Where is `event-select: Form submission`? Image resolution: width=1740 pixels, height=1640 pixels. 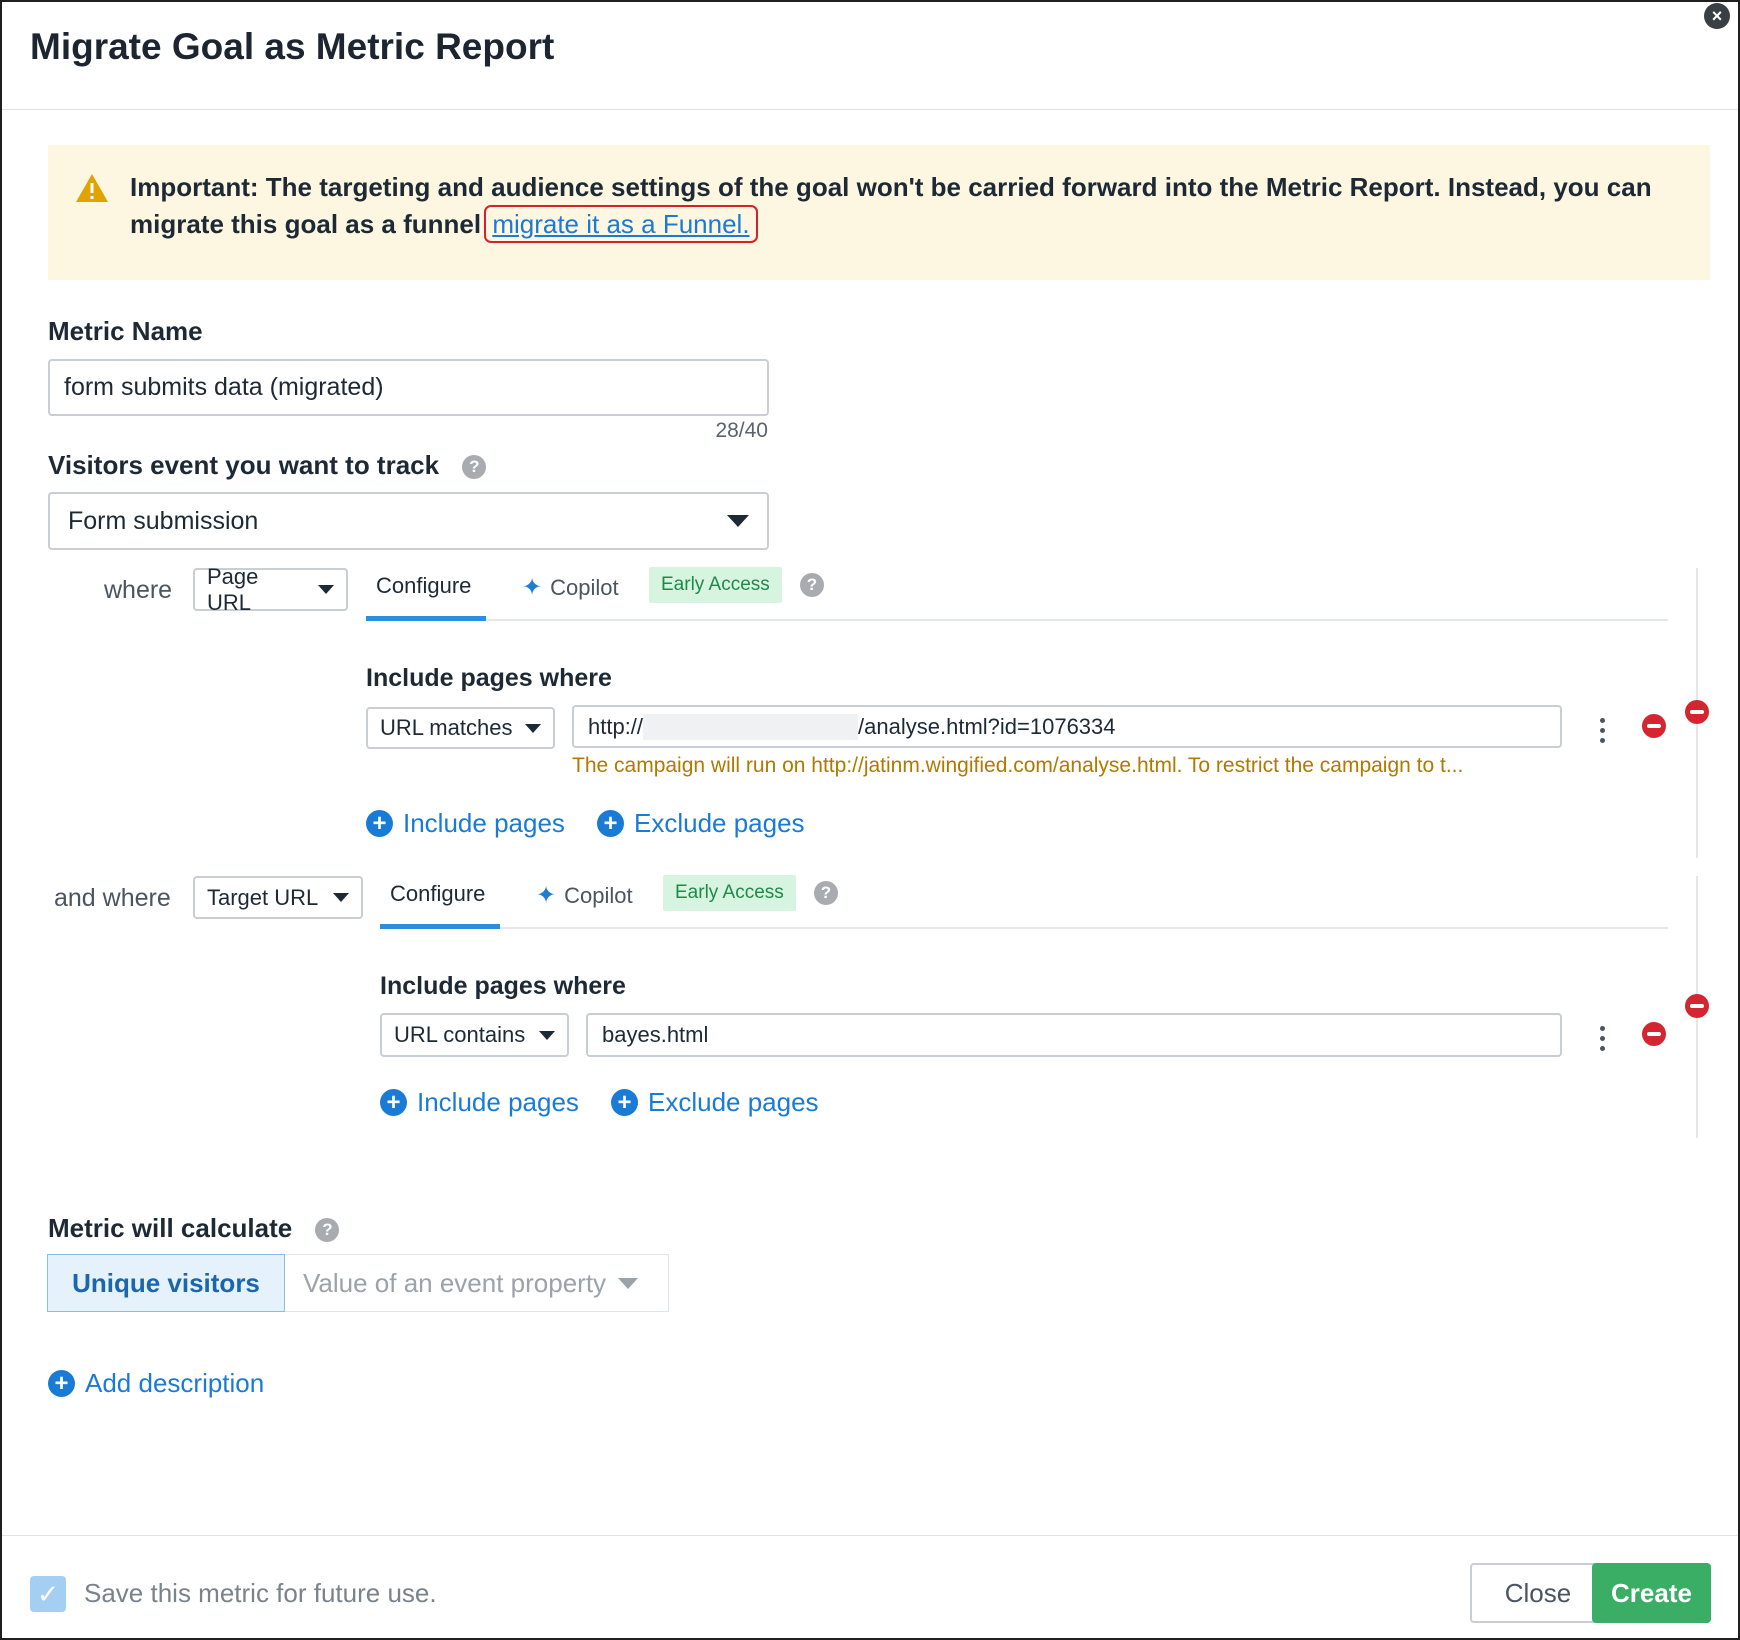
event-select: Form submission is located at coordinates (408, 521).